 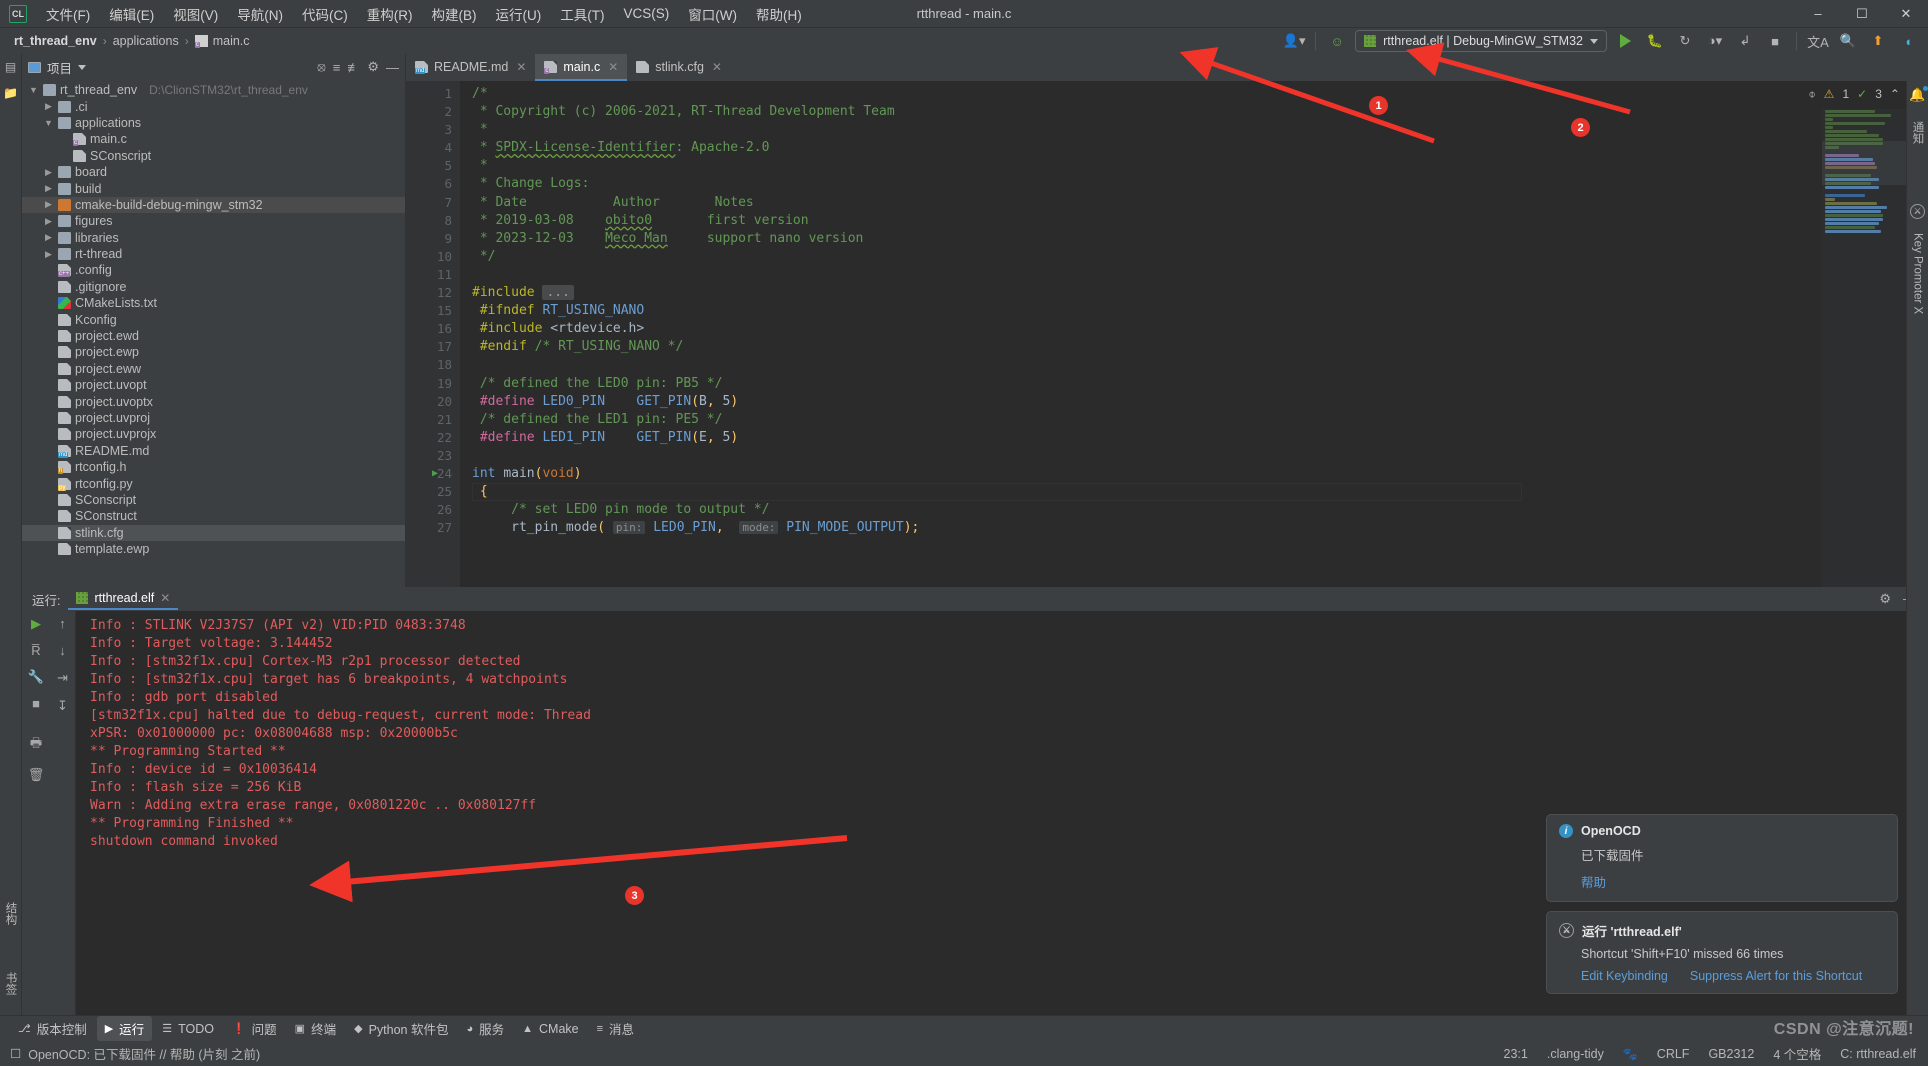 I want to click on tree-item: ▶ .ci, so click(x=213, y=106).